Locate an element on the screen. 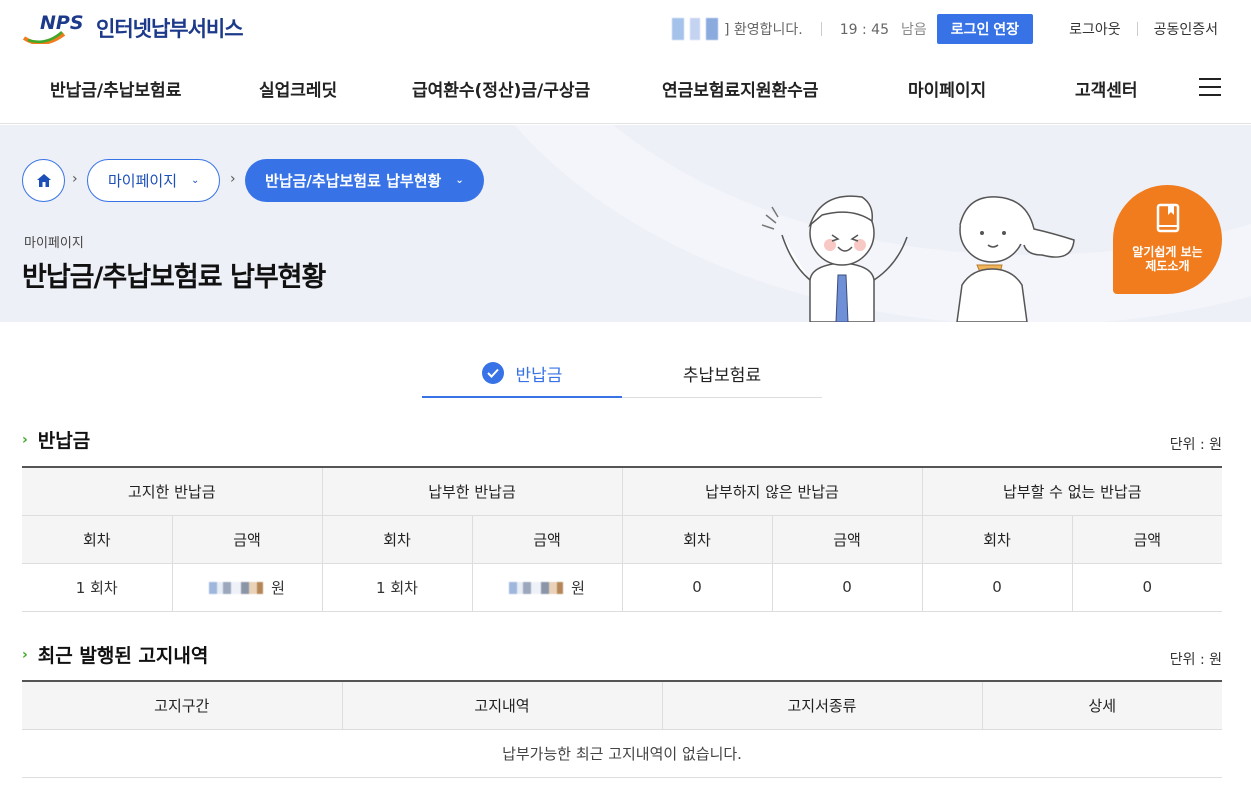 Image resolution: width=1251 pixels, height=785 pixels. timer-value: 19 : 45 is located at coordinates (864, 30).